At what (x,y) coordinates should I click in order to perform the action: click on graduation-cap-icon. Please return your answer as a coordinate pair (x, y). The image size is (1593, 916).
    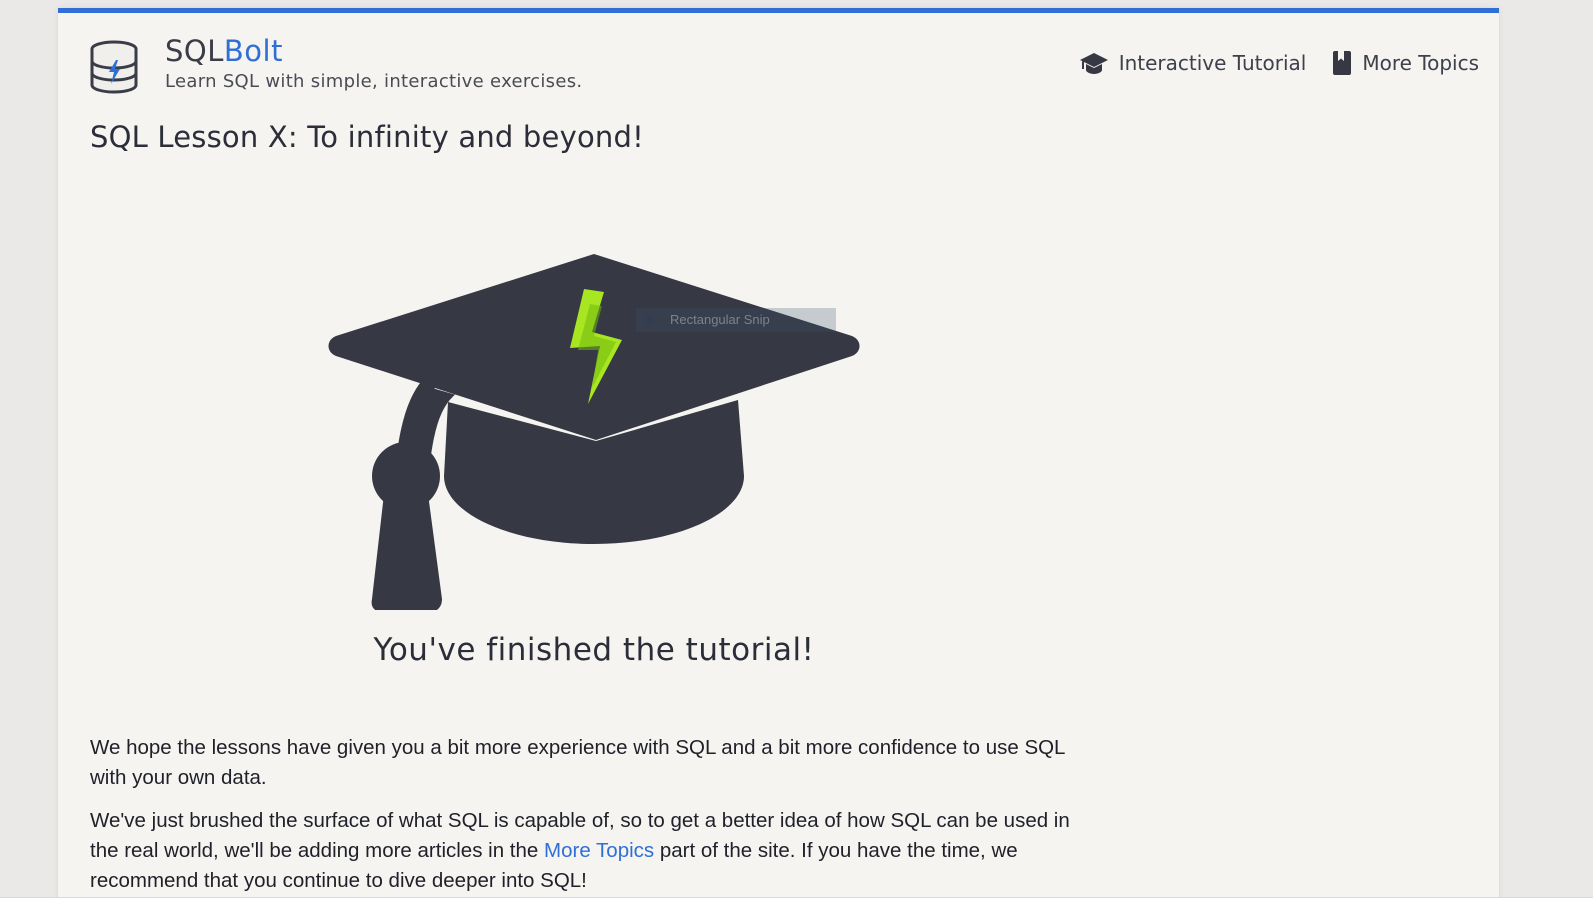
    Looking at the image, I should click on (1093, 63).